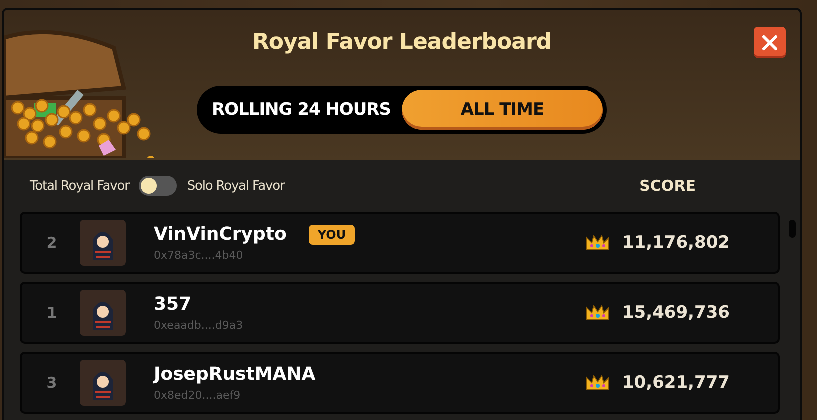  I want to click on filter-label: Total Royal Favor, so click(80, 186).